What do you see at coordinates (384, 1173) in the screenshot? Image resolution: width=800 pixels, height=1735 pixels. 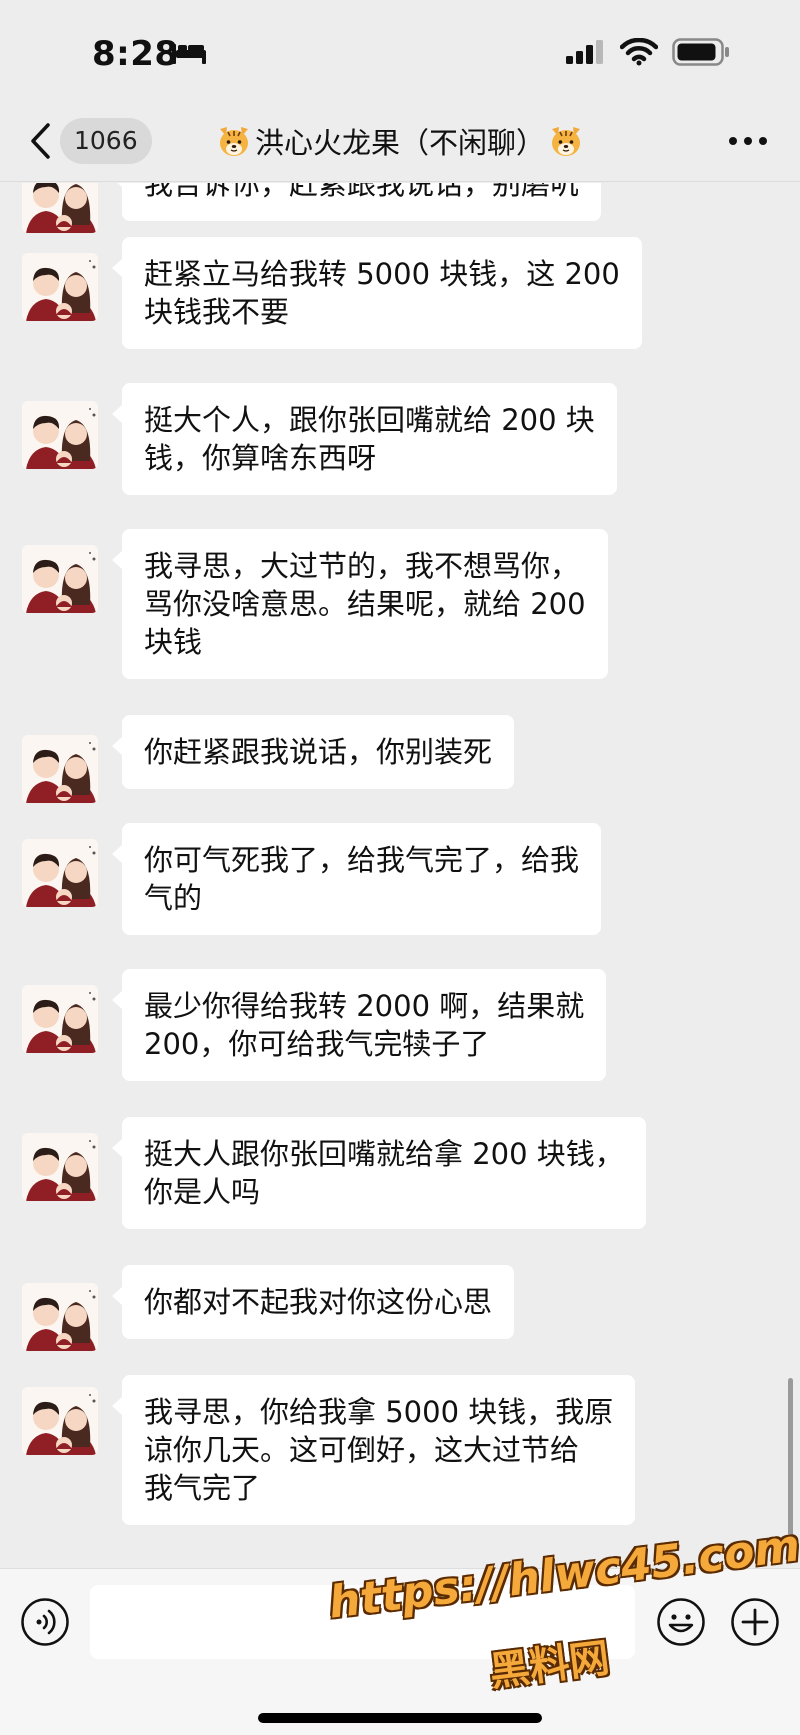 I see `message-text: 挺大人跟你张回嘴就给拿 200 块钱， 你是人吗` at bounding box center [384, 1173].